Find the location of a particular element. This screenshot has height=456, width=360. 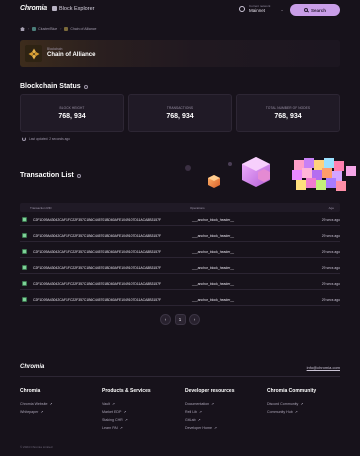

chevron-right-icon: › is located at coordinates (194, 319).